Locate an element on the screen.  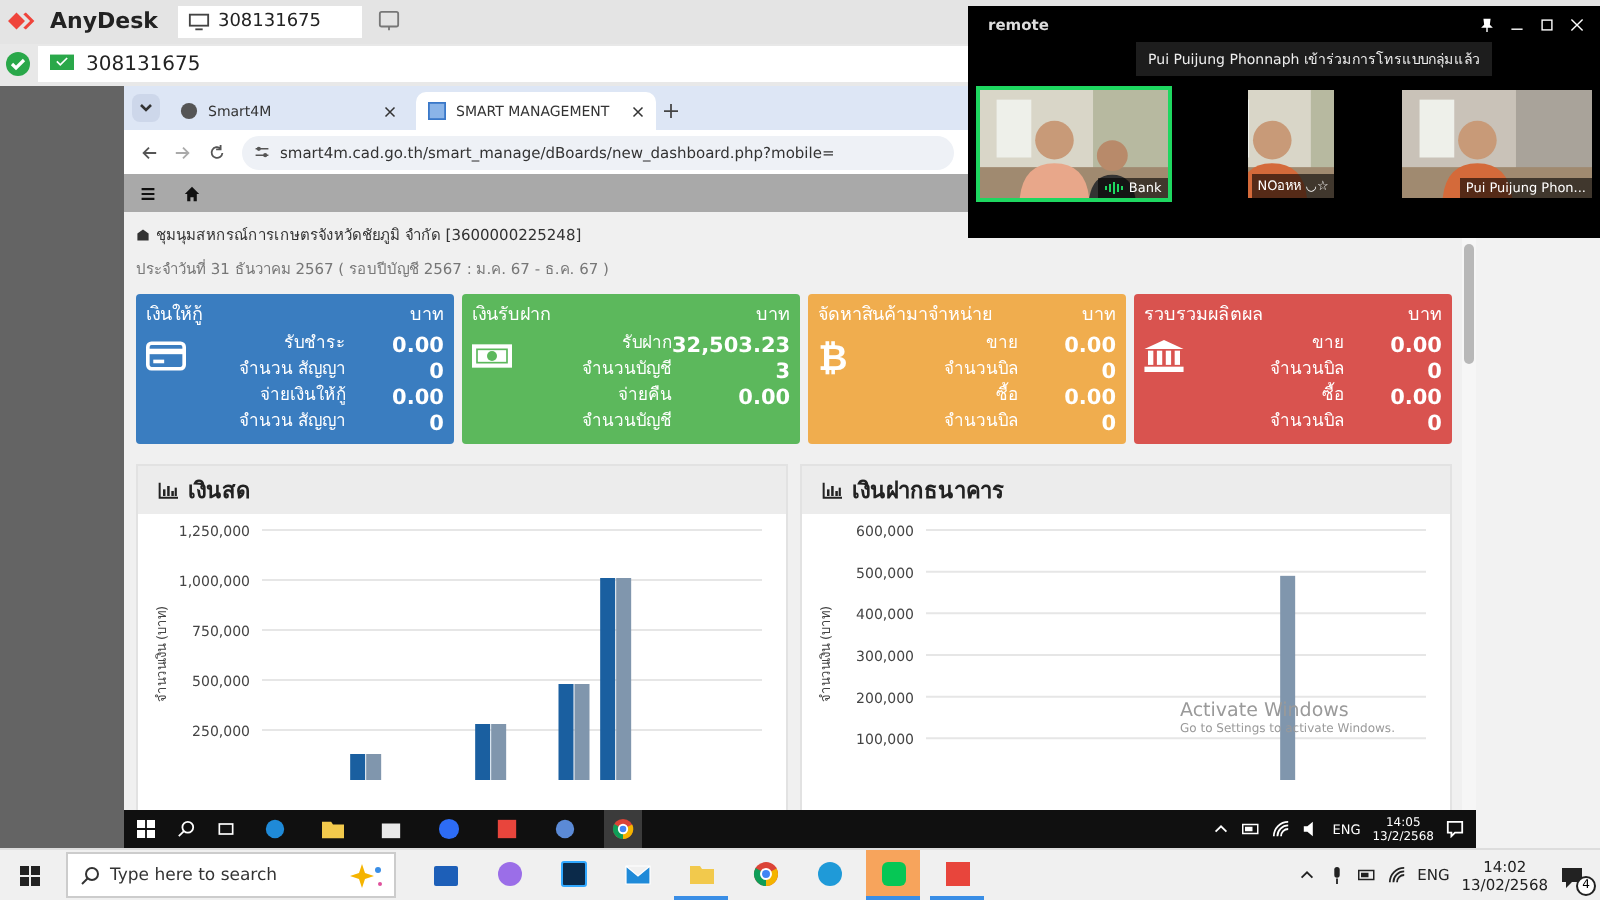
scrollbar-thumb is located at coordinates (1469, 304).